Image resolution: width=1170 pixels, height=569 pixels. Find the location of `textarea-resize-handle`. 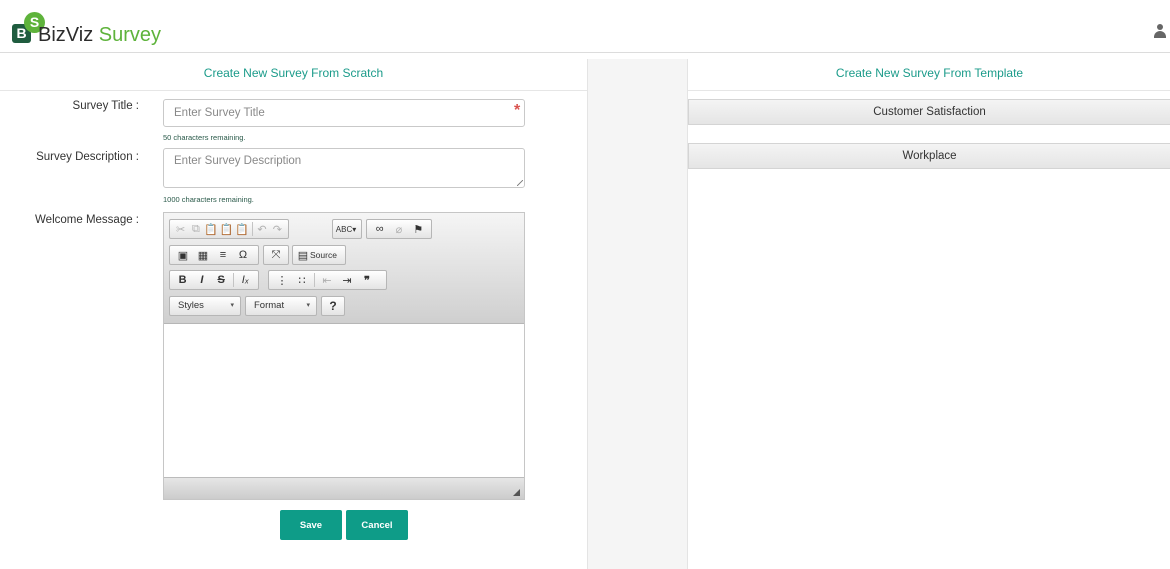

textarea-resize-handle is located at coordinates (520, 183).